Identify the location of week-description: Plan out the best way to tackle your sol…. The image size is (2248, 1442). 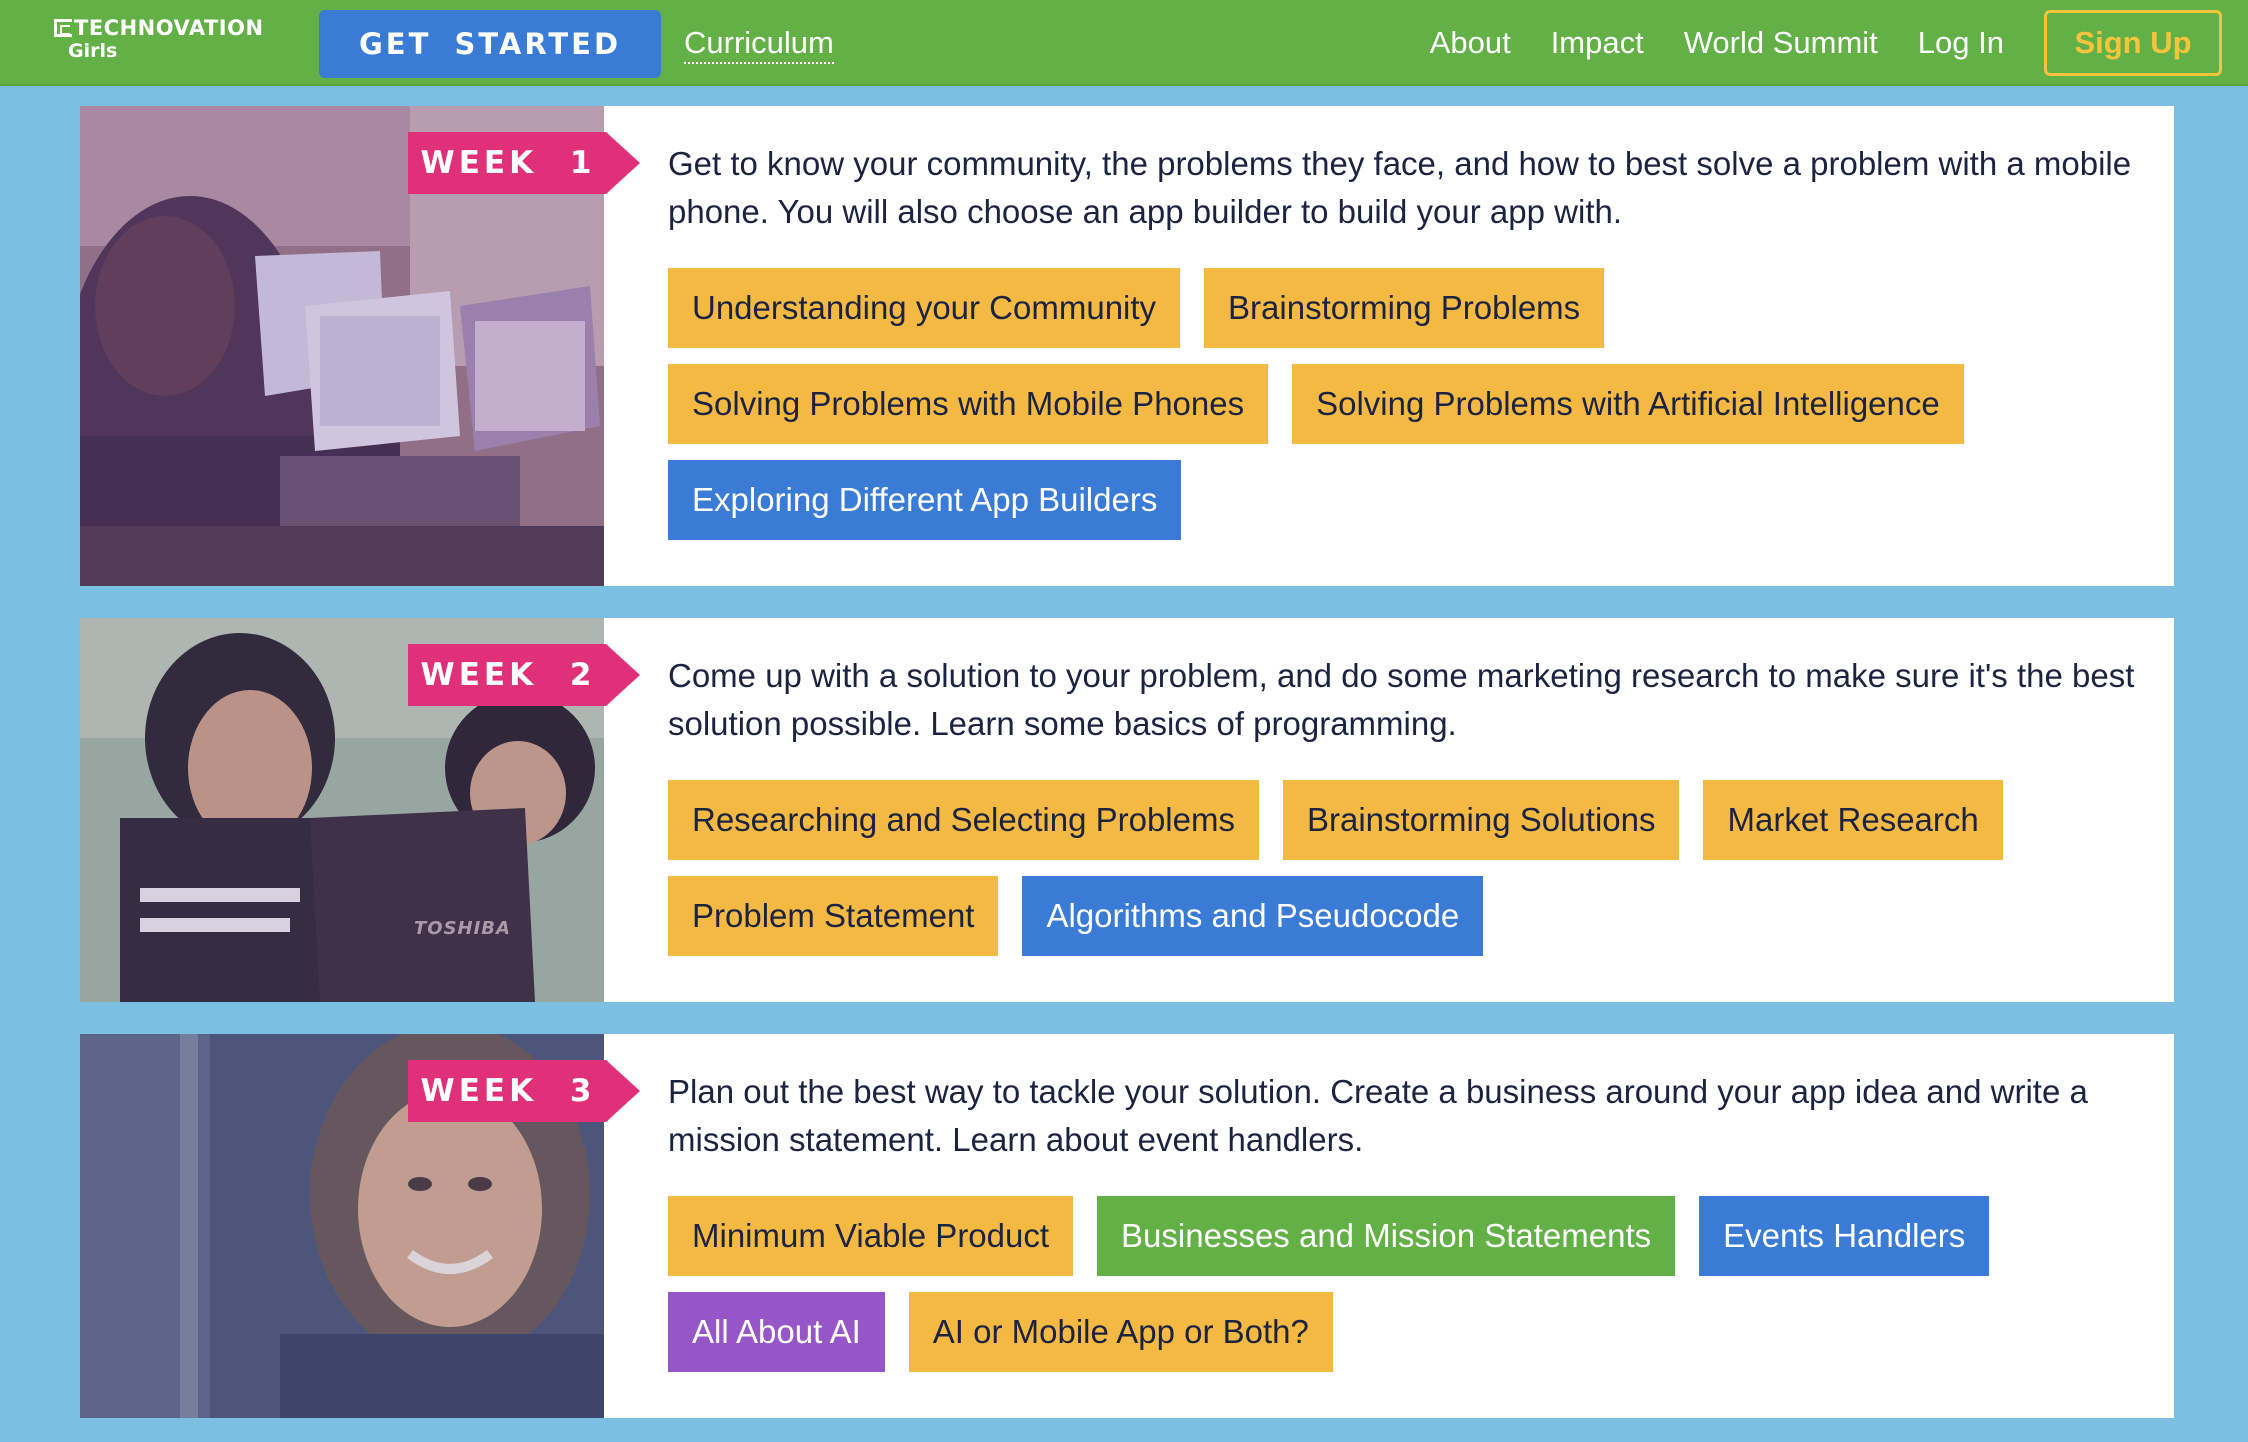
(1378, 1115).